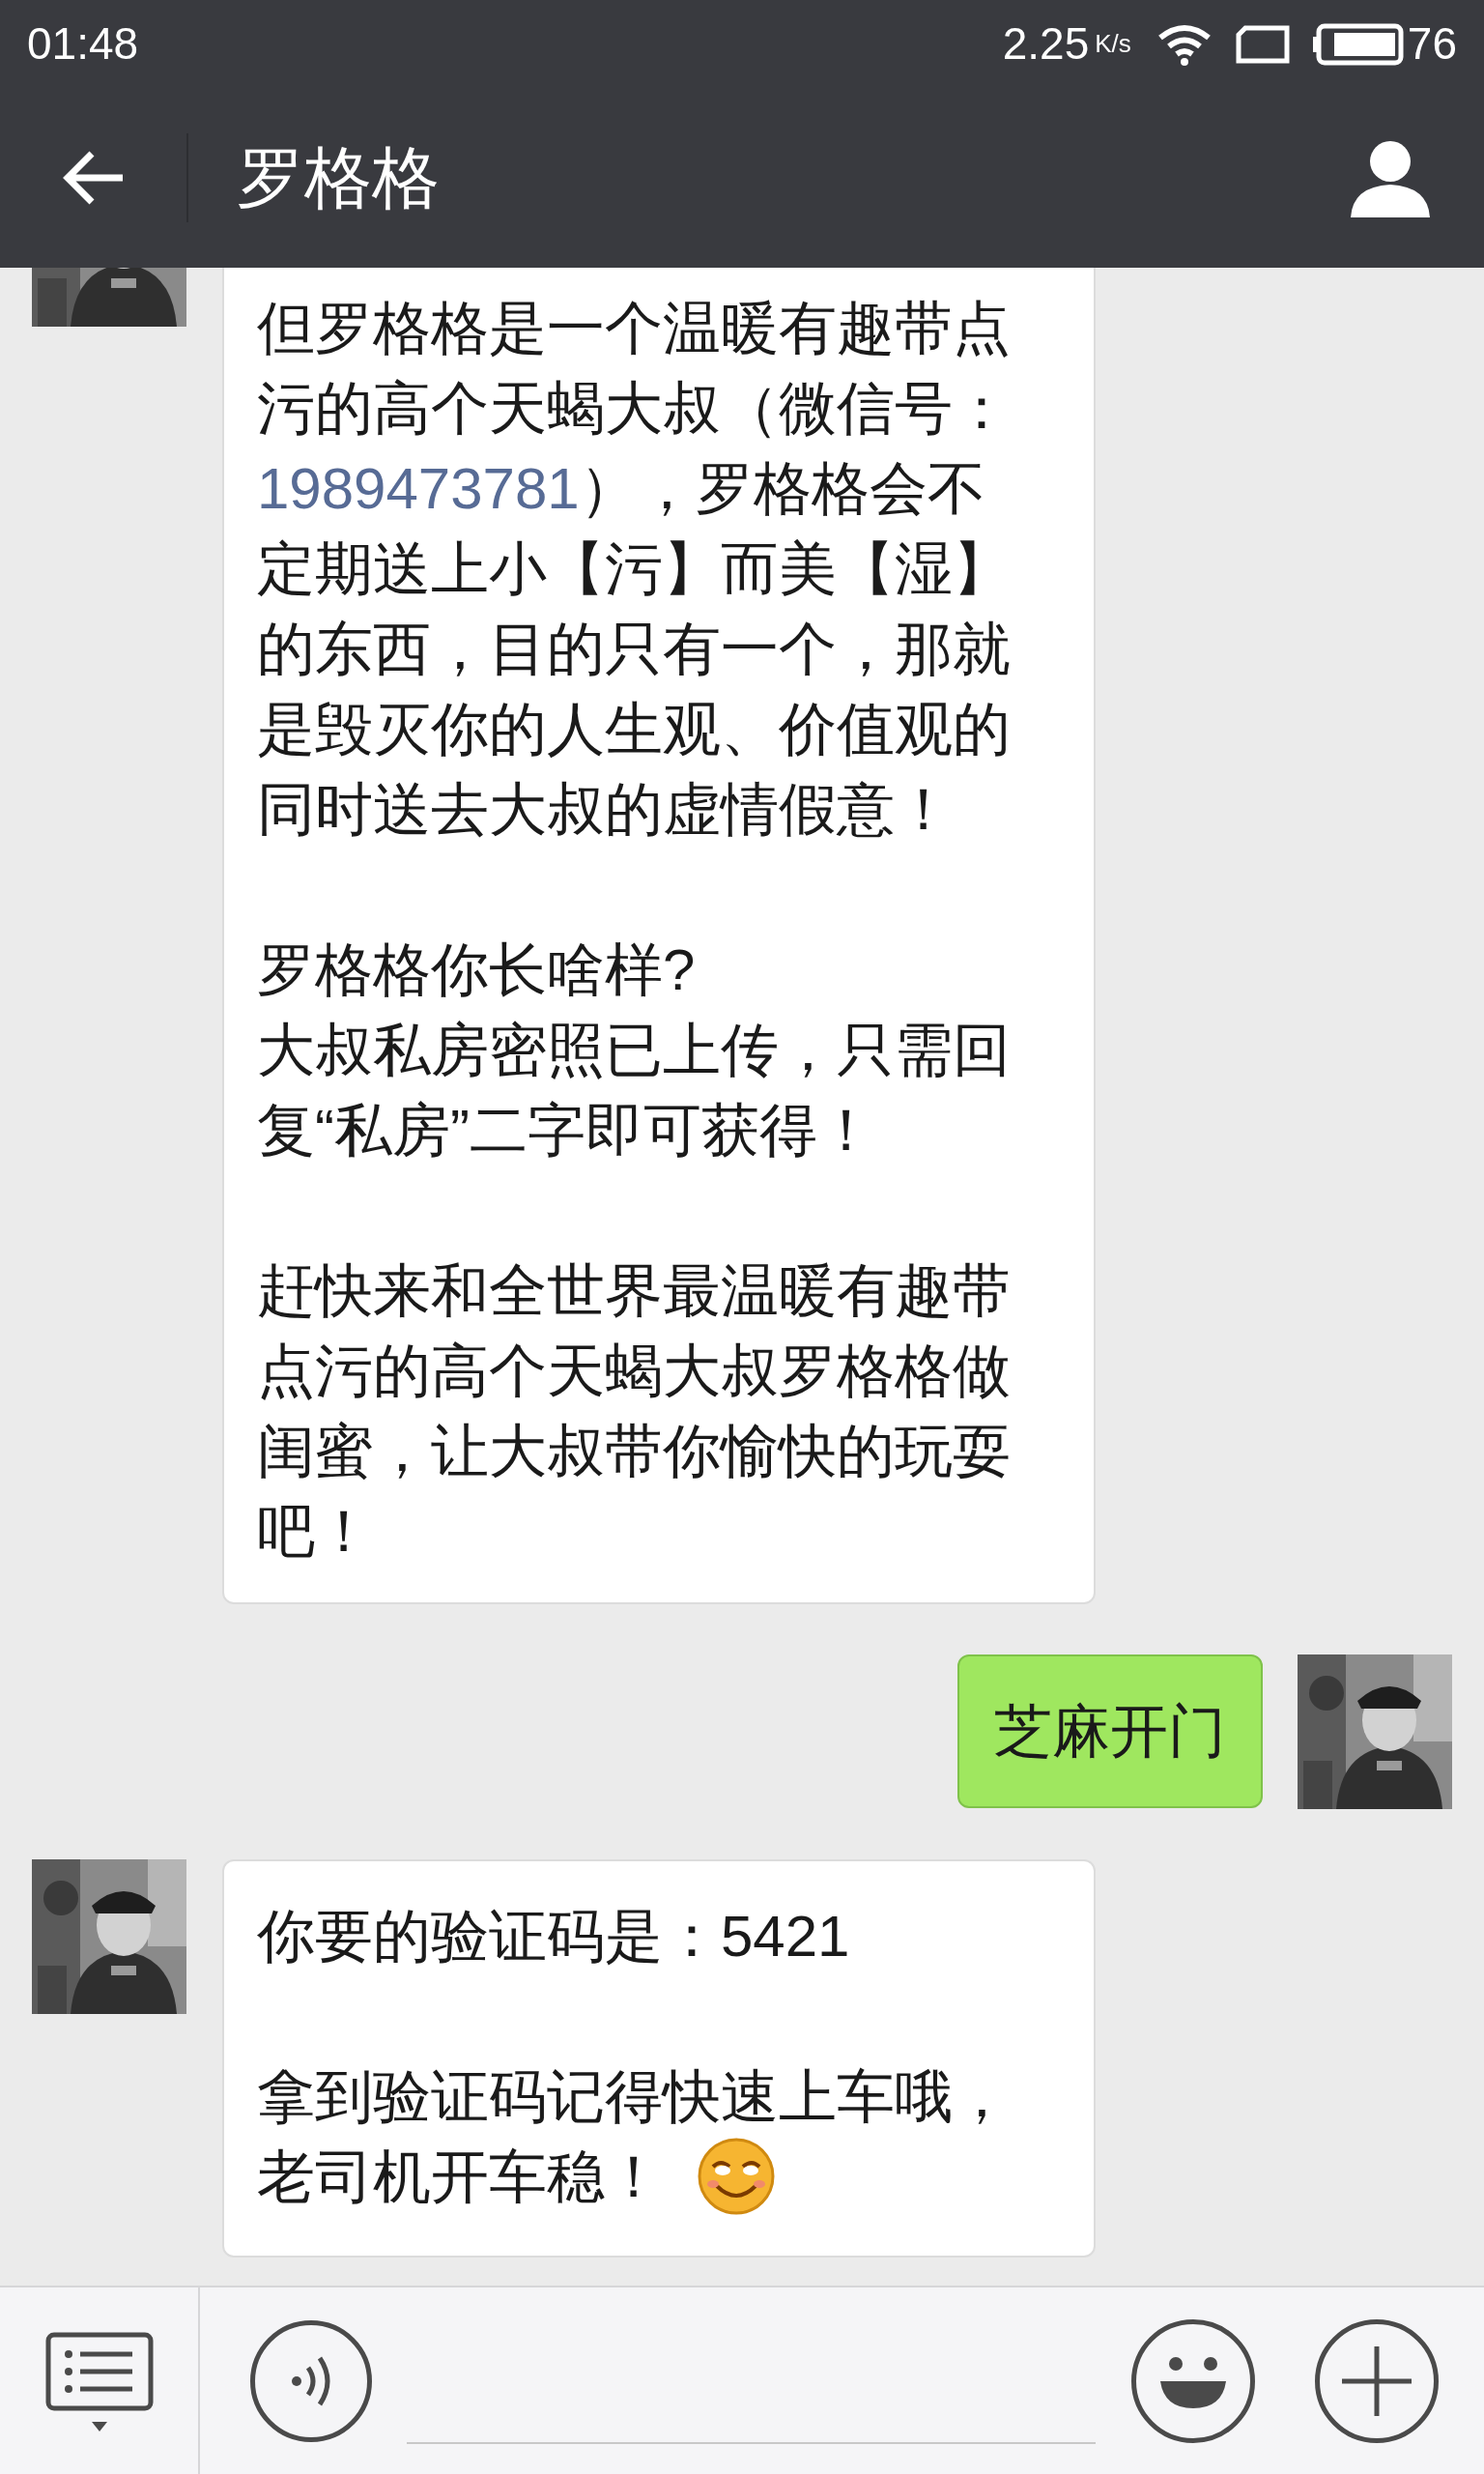 Image resolution: width=1484 pixels, height=2474 pixels. What do you see at coordinates (635, 570) in the screenshot?
I see `message-text: 但罗格格是一个温暖有趣带点 污的高个天蝎大叔（微信号： 1989473781），罗格格会不 定期送上小【污】而美【湿】 的东西，目的只有一个，那就 是毁灭你的人生观、价值观的 同时送去大叔的虚情假意！` at bounding box center [635, 570].